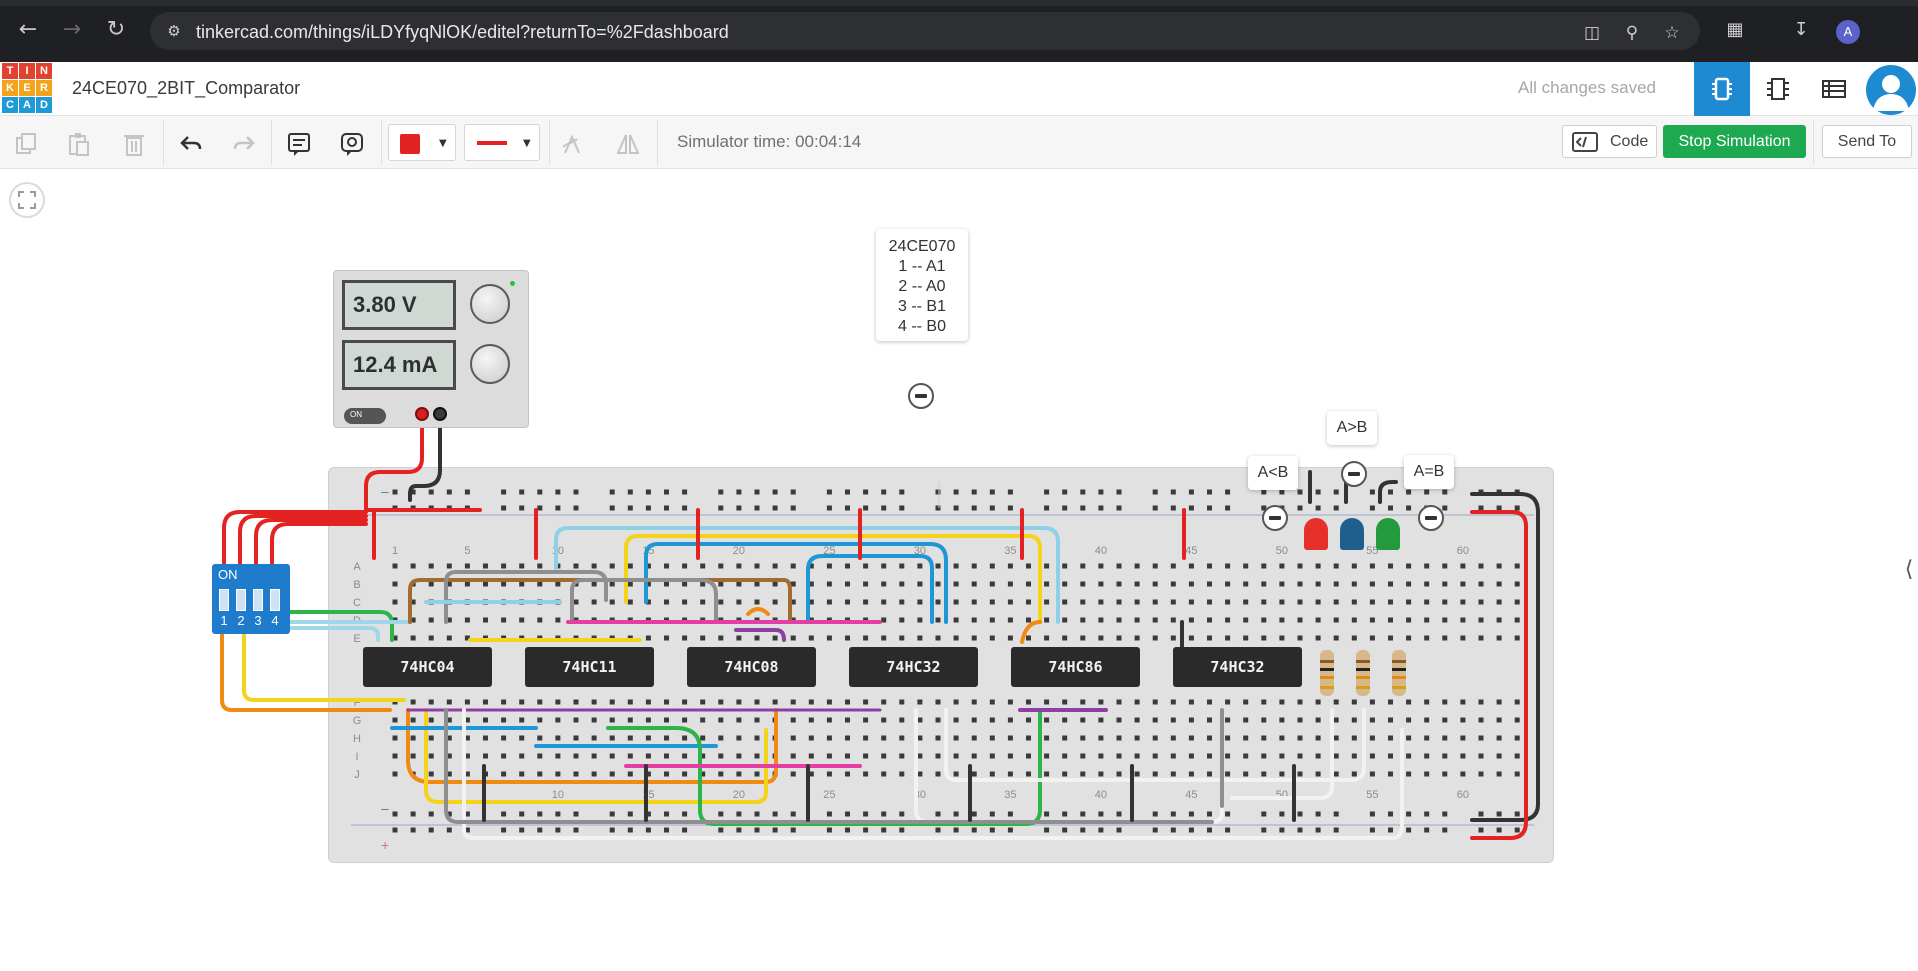 The image size is (1918, 971). What do you see at coordinates (1352, 428) in the screenshot?
I see `led-label-greater: A>B` at bounding box center [1352, 428].